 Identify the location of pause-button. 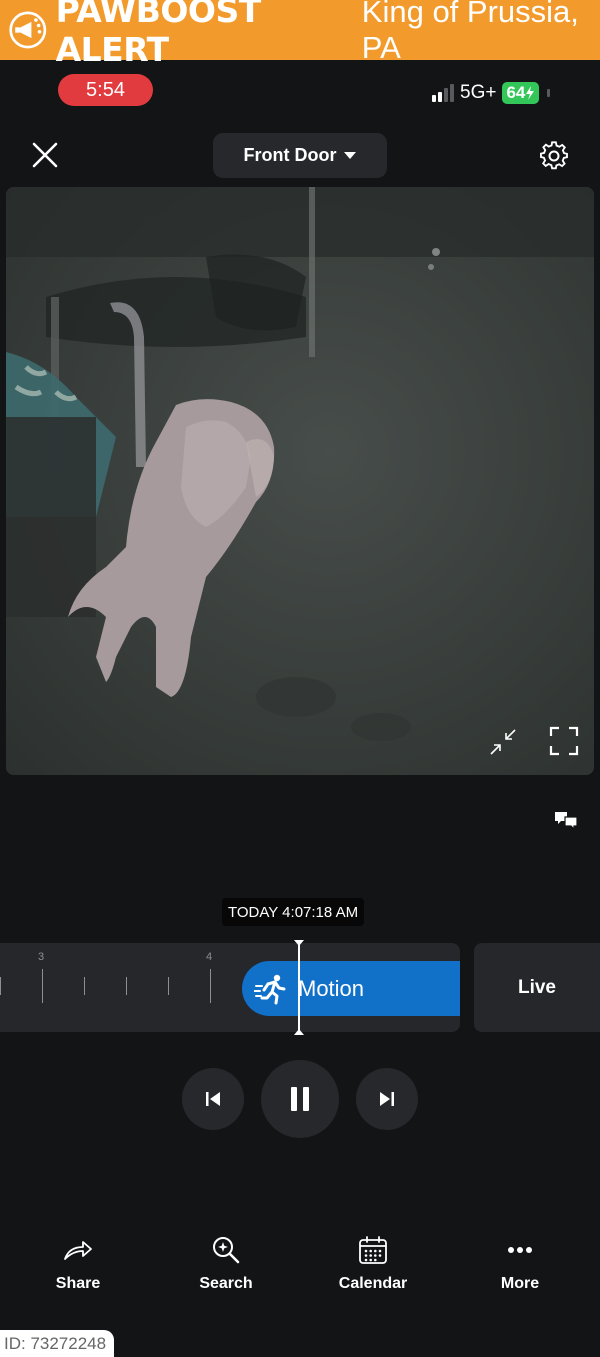
(300, 1099).